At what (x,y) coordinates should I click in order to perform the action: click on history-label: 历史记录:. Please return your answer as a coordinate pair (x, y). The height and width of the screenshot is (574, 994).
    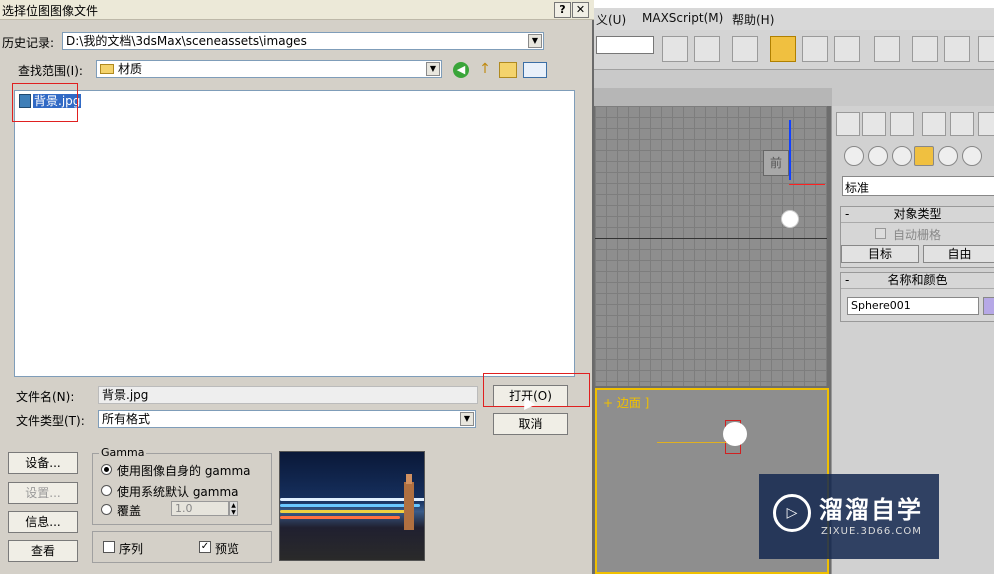
    Looking at the image, I should click on (28, 43).